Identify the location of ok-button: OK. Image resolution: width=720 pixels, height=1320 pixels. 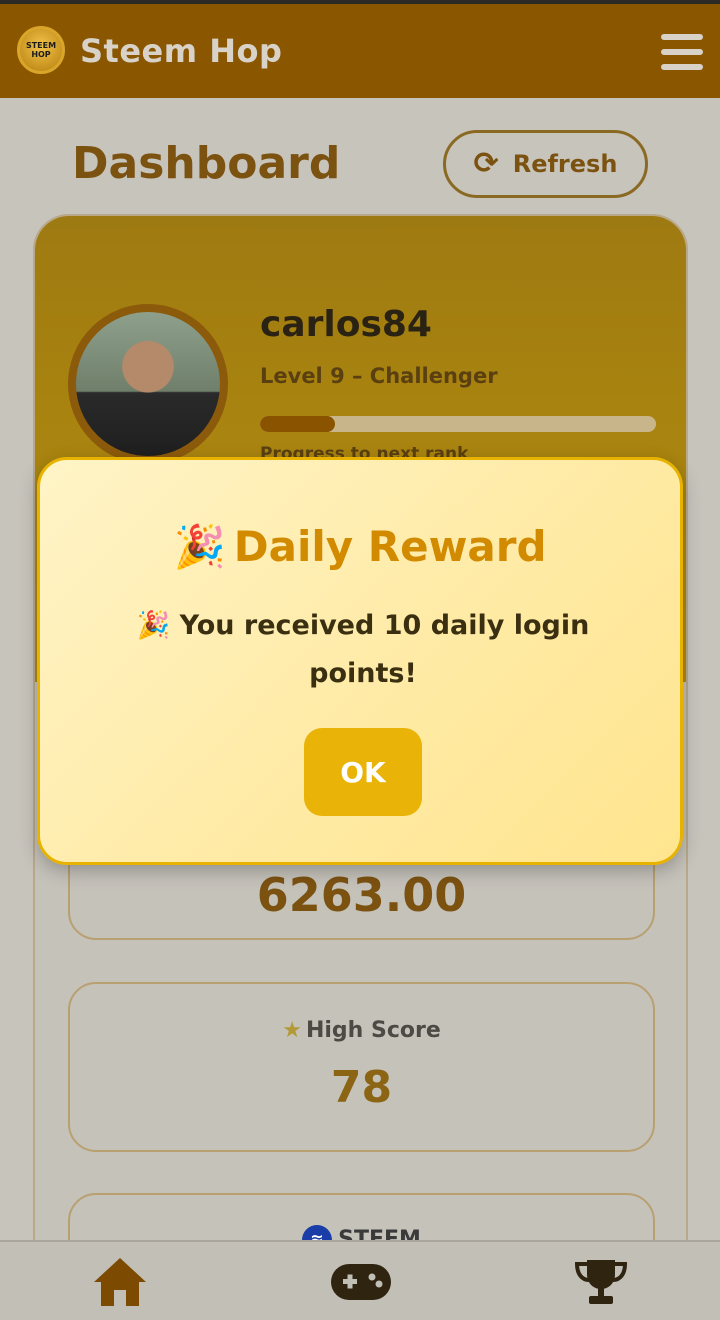
(363, 772).